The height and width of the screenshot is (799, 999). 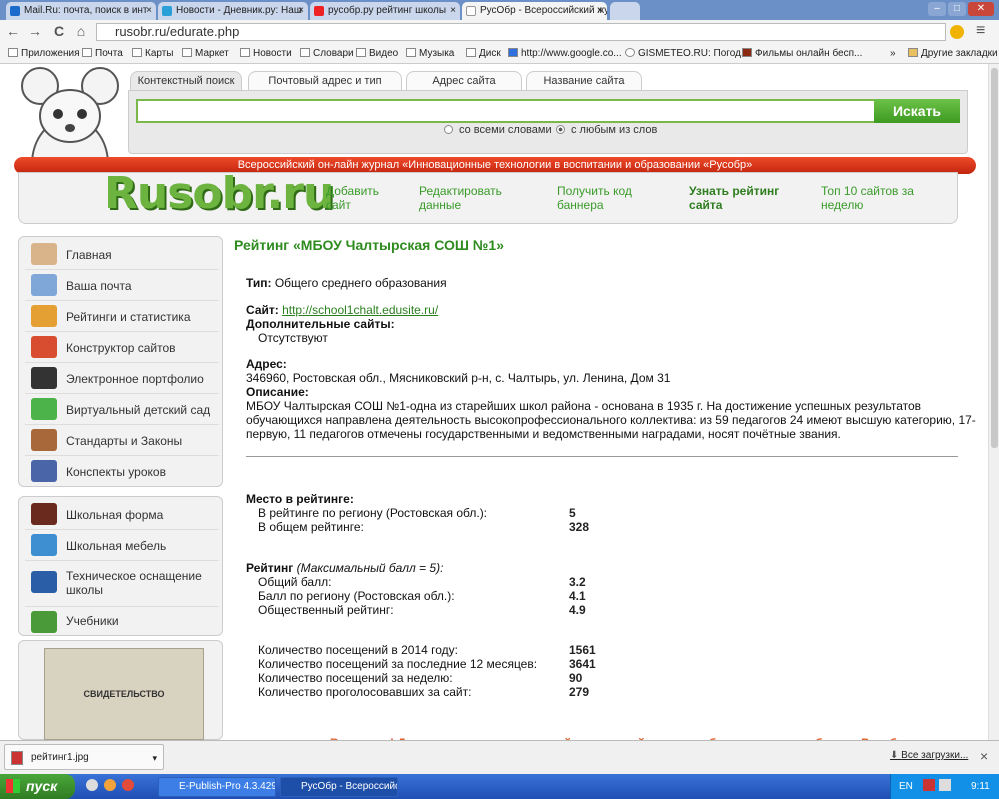 I want to click on search-button: Искать, so click(x=917, y=111).